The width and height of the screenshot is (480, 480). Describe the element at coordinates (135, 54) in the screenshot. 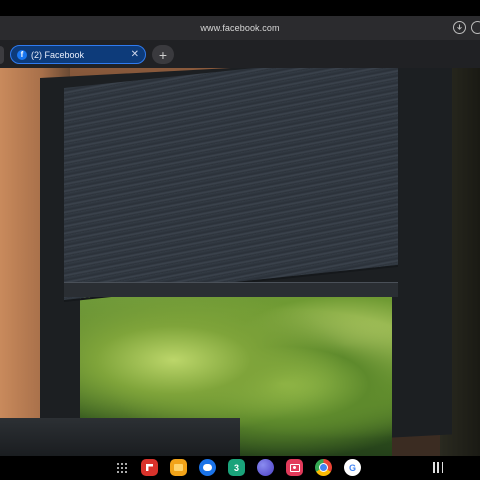

I see `close-tab-icon: ✕` at that location.